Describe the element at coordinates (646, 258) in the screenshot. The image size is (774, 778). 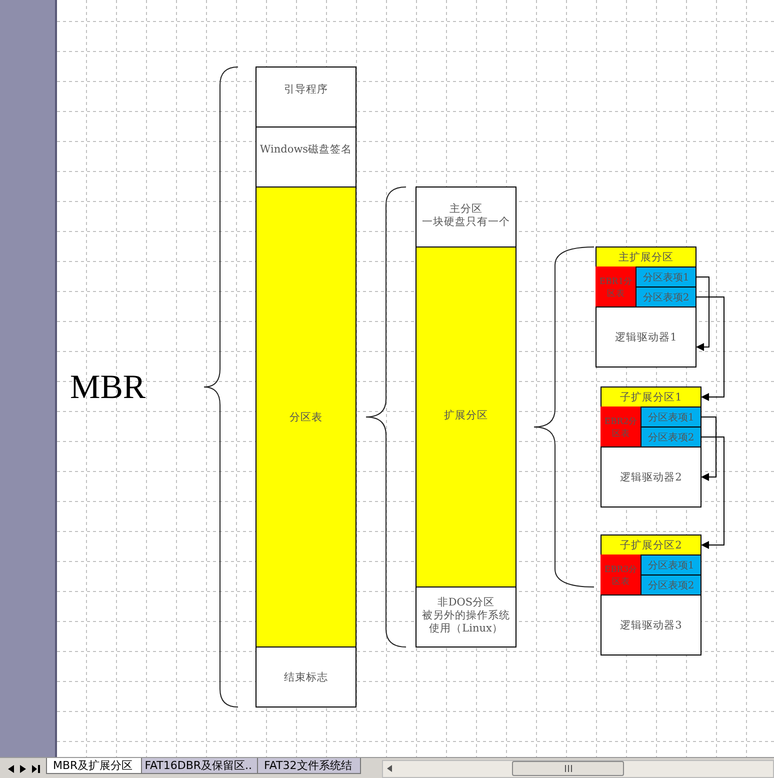
I see `block-label: 主扩展分区` at that location.